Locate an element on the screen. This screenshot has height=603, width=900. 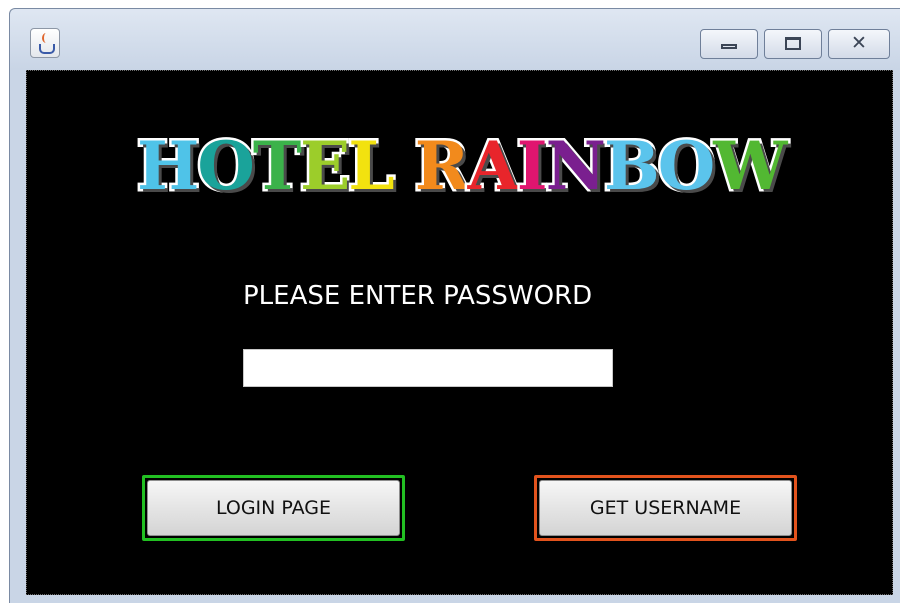
login-page-label: LOGIN PAGE is located at coordinates (273, 508).